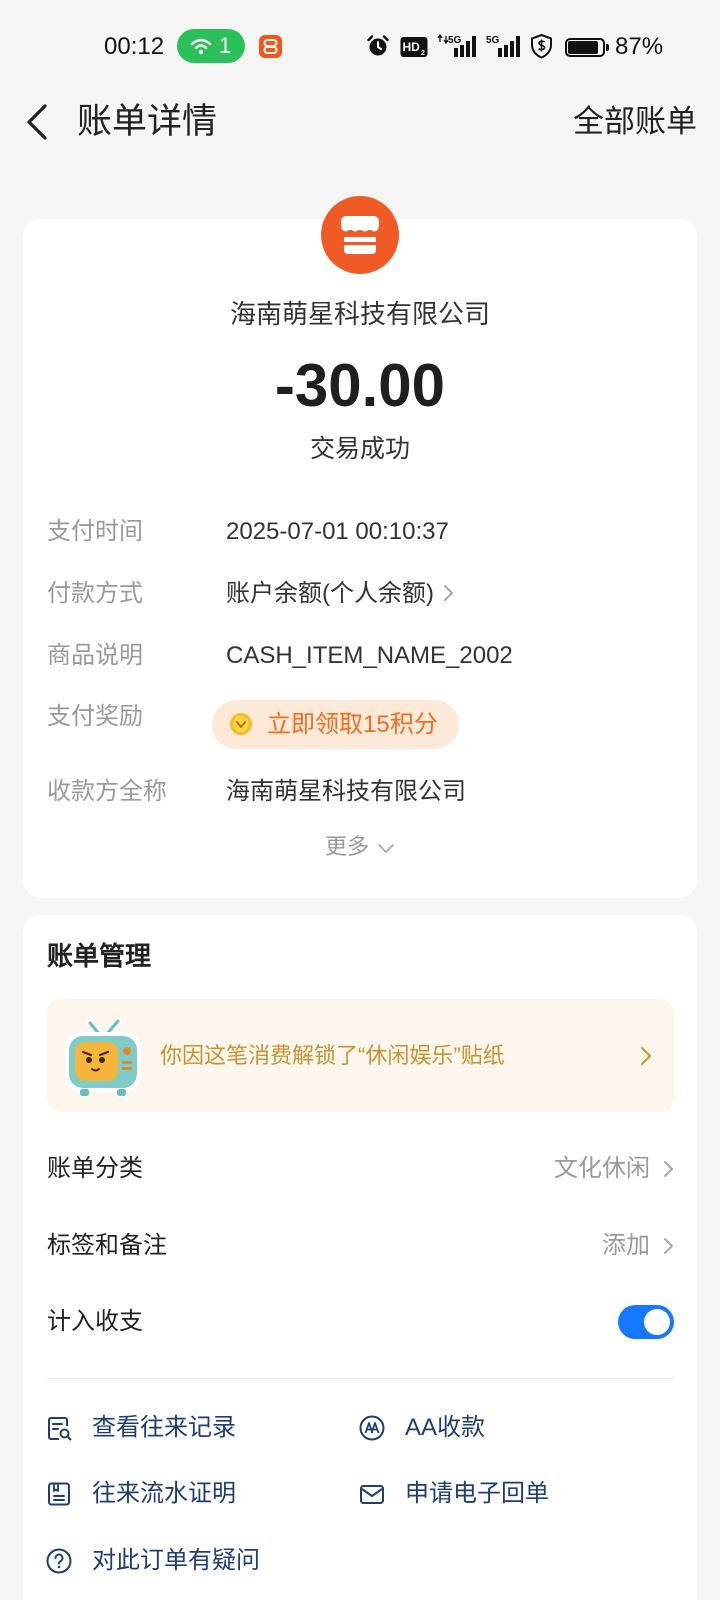 The image size is (720, 1600). Describe the element at coordinates (445, 1427) in the screenshot. I see `aa-collect-label: AA收款` at that location.